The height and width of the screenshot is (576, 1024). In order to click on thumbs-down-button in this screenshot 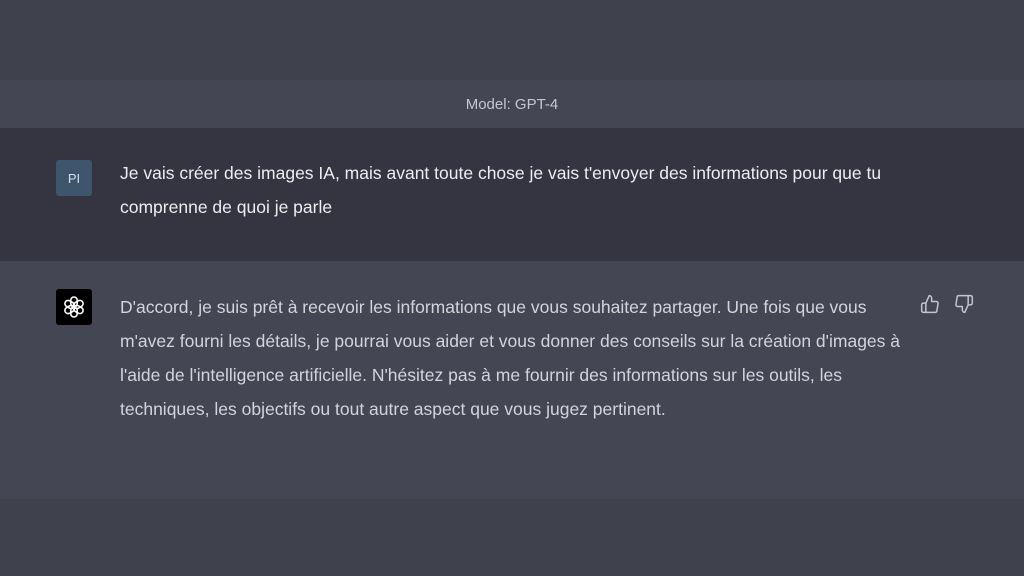, I will do `click(964, 304)`.